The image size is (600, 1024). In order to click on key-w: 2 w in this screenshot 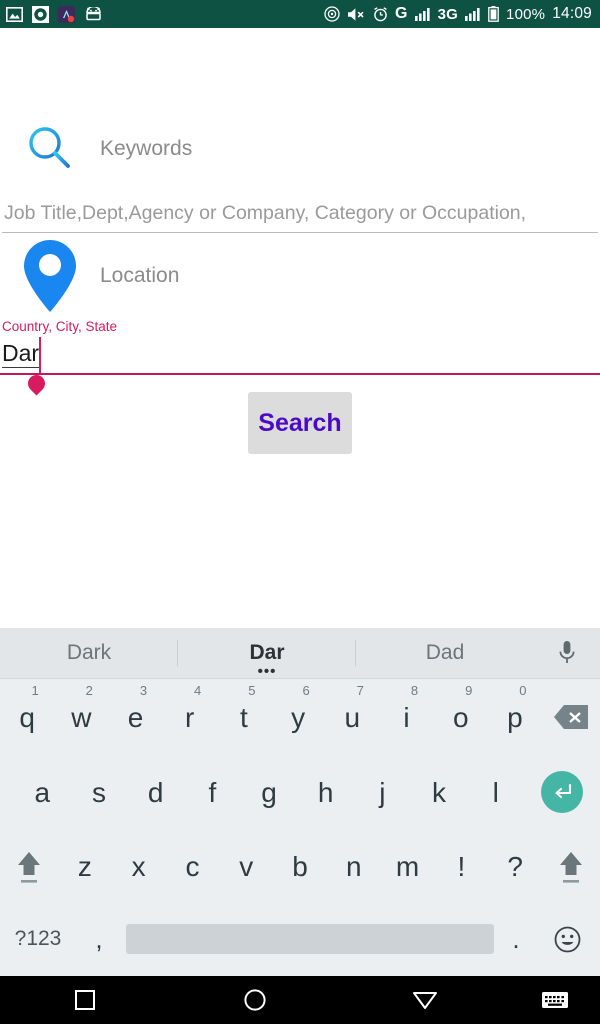, I will do `click(81, 717)`.